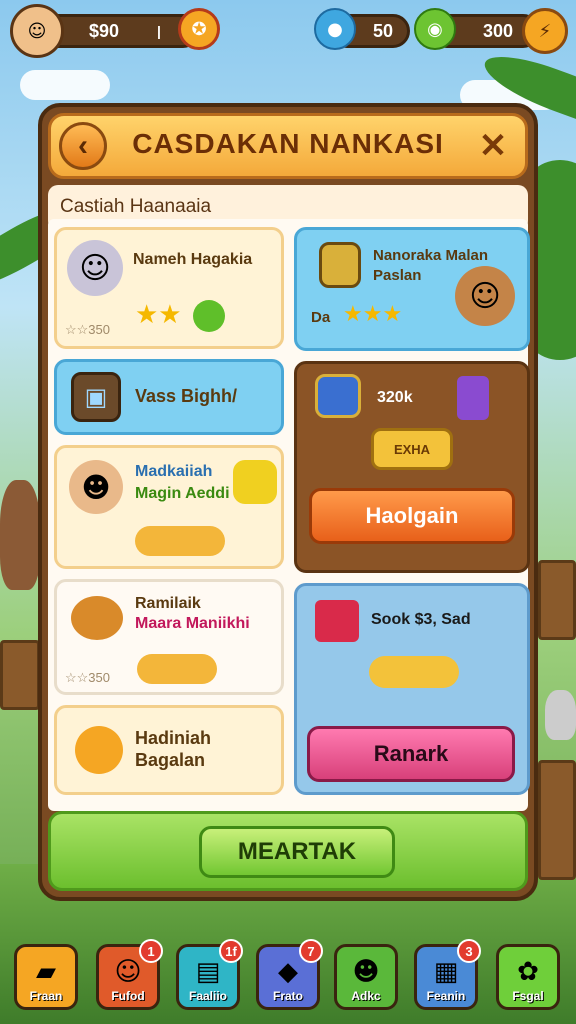 Image resolution: width=576 pixels, height=1024 pixels. Describe the element at coordinates (96, 397) in the screenshot. I see `device-icon: ▣` at that location.